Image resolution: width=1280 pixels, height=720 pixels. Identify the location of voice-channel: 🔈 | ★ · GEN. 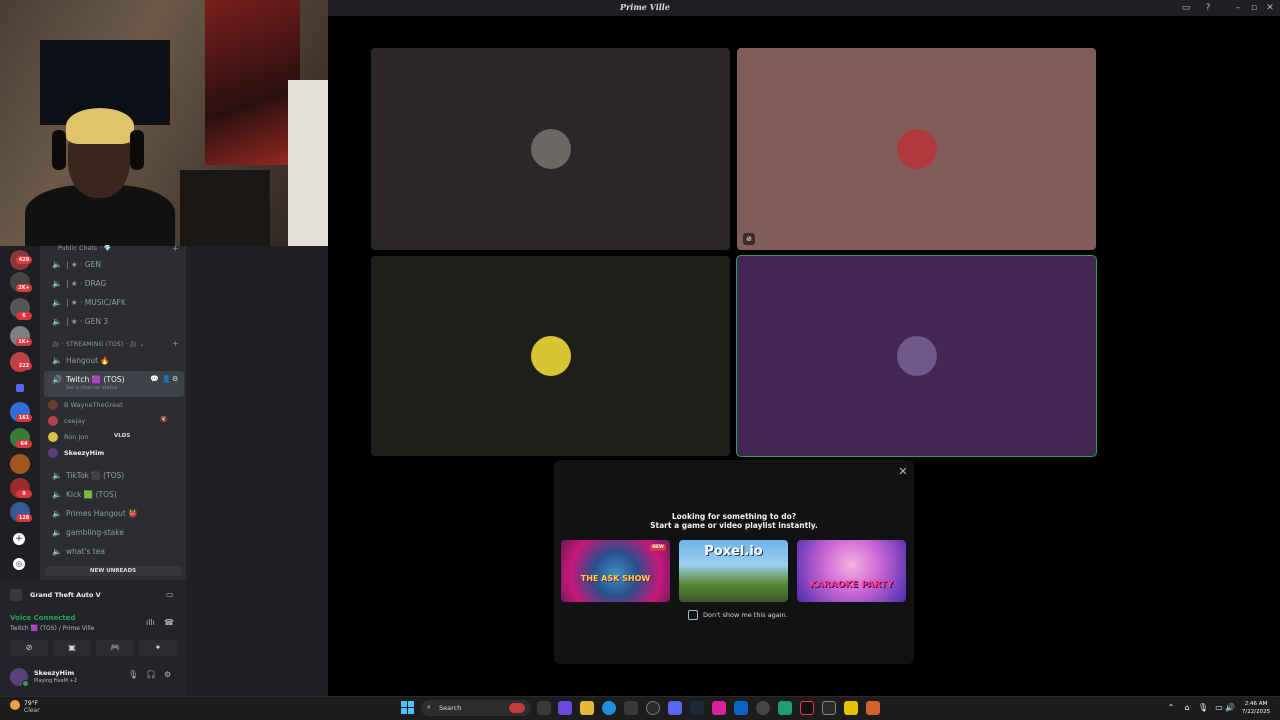
(114, 265).